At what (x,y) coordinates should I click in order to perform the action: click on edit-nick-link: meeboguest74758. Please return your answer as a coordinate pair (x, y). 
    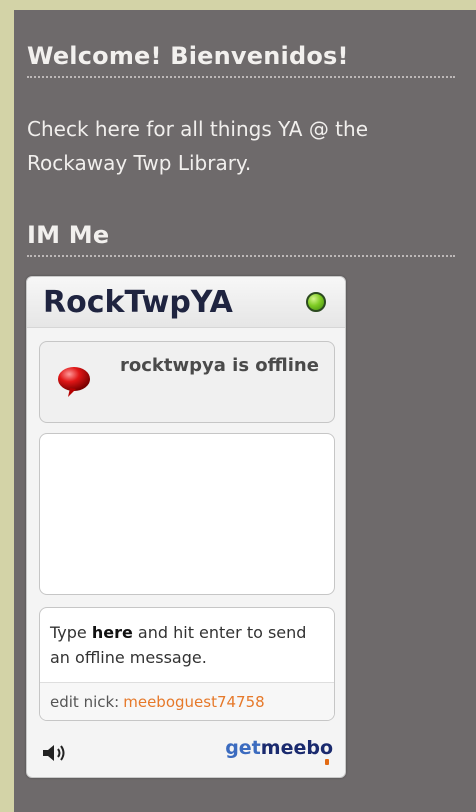
    Looking at the image, I should click on (193, 702).